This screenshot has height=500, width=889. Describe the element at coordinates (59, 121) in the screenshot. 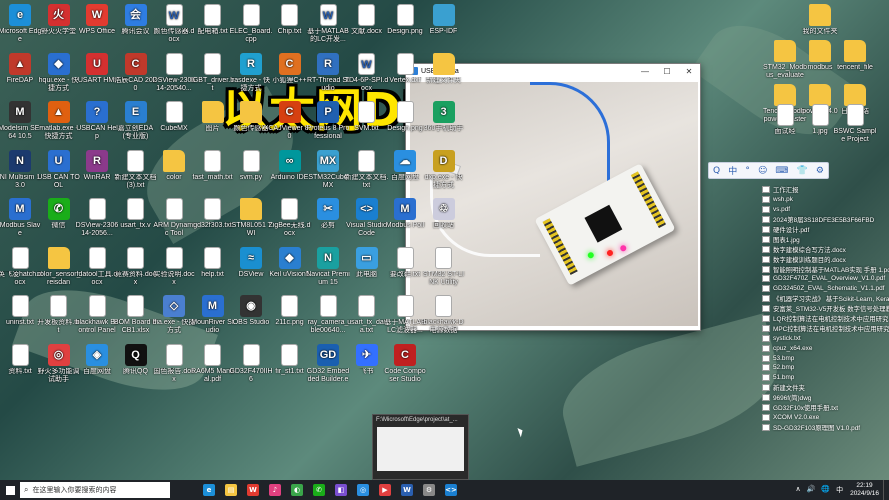

I see `desktop-shortcut: ▲ matlab.exe - 快捷方式` at that location.